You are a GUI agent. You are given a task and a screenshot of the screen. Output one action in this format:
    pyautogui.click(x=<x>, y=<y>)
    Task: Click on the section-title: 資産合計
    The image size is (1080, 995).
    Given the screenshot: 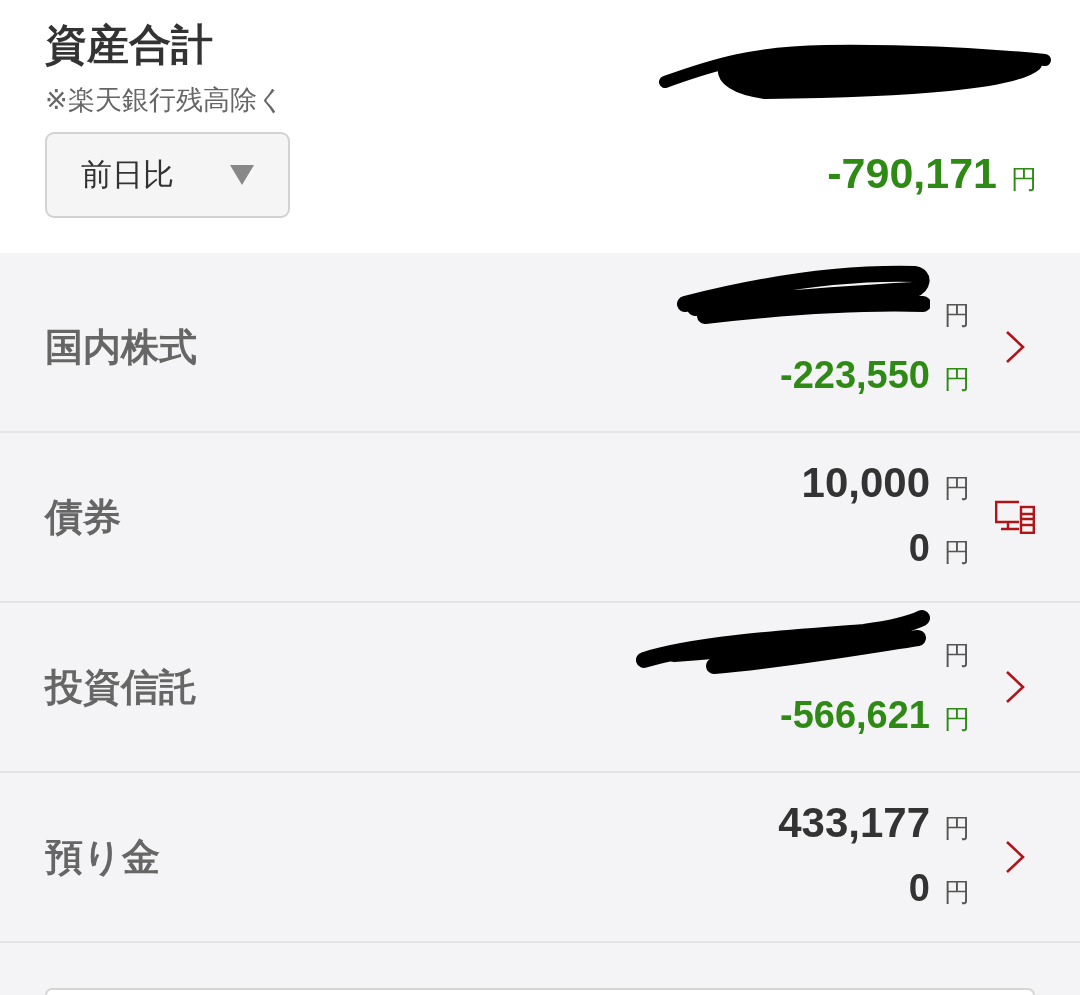 What is the action you would take?
    pyautogui.click(x=129, y=45)
    